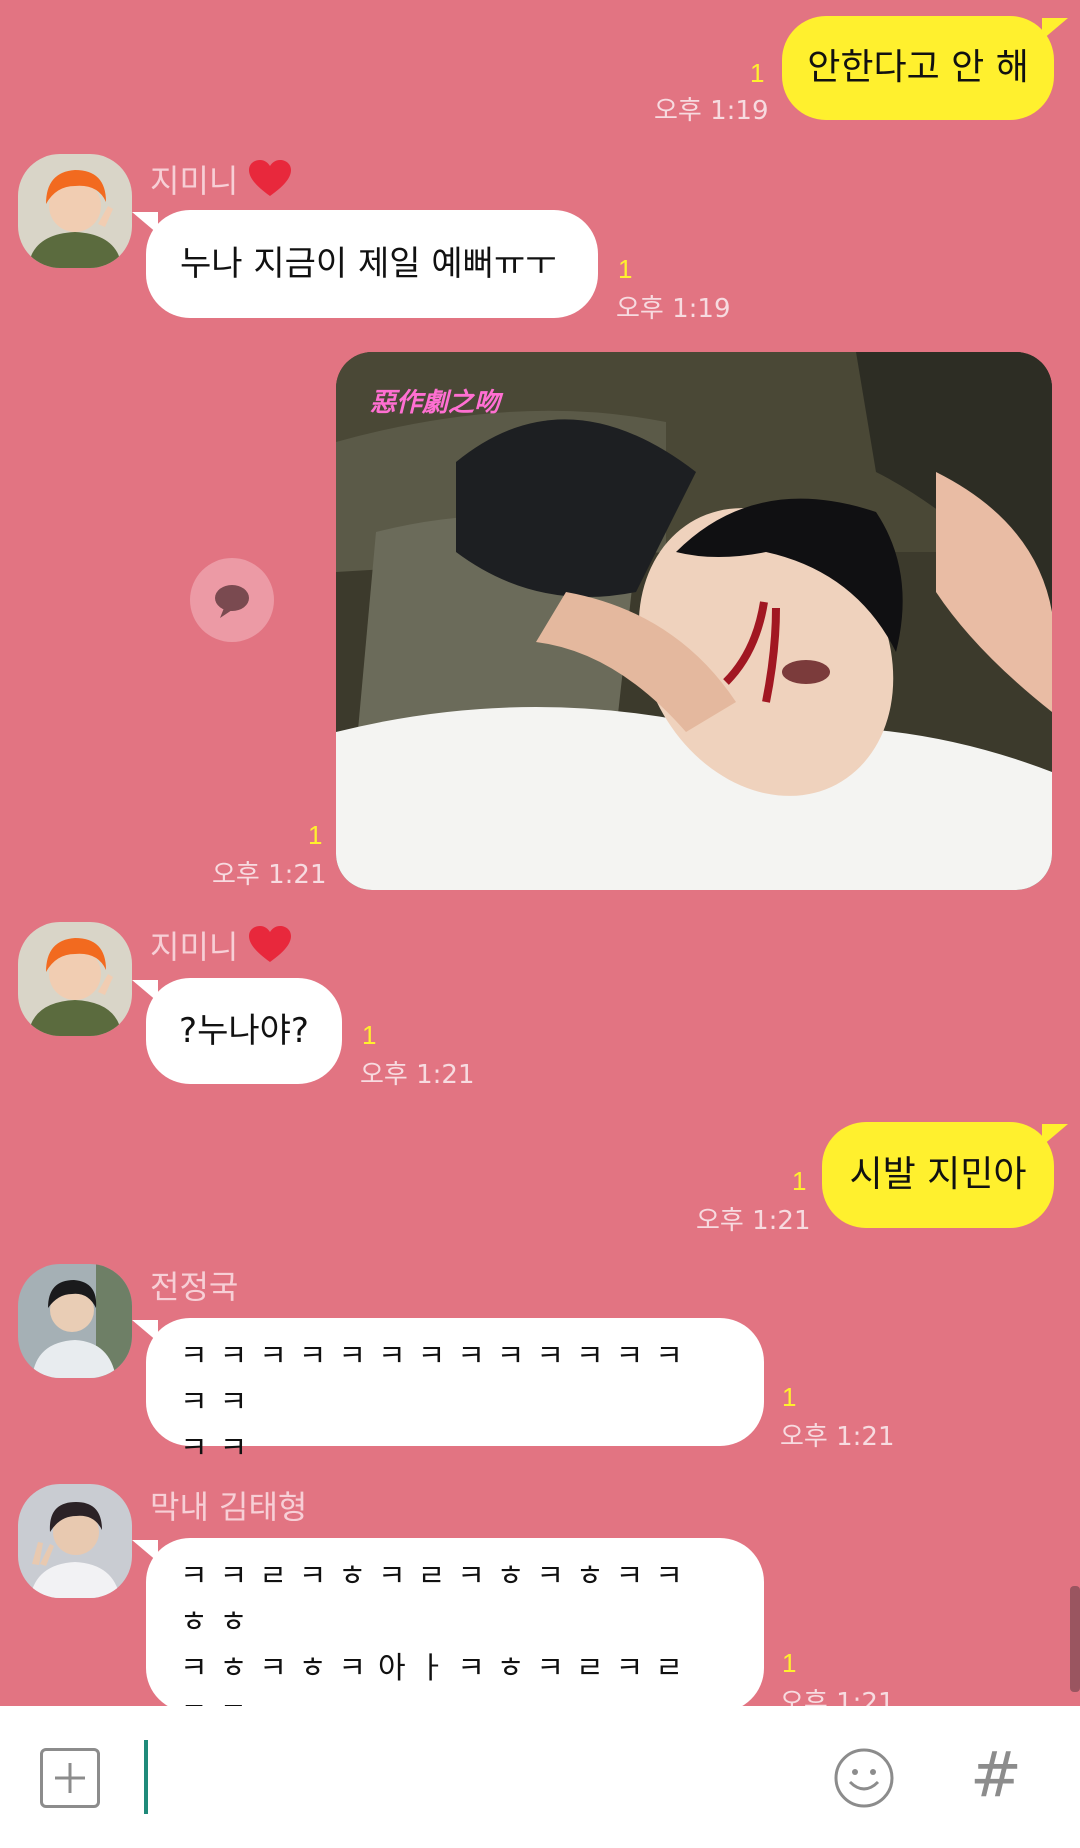 This screenshot has height=1848, width=1080. What do you see at coordinates (435, 403) in the screenshot?
I see `photo-watermark: 惡作劇之吻` at bounding box center [435, 403].